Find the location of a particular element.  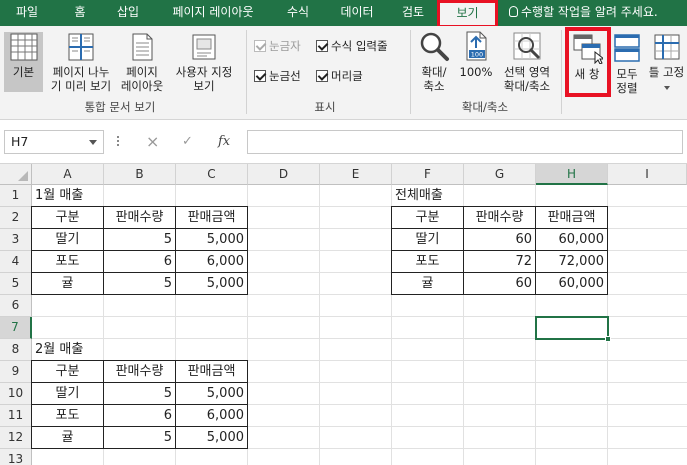

tab-formulas: 수식 is located at coordinates (298, 13).